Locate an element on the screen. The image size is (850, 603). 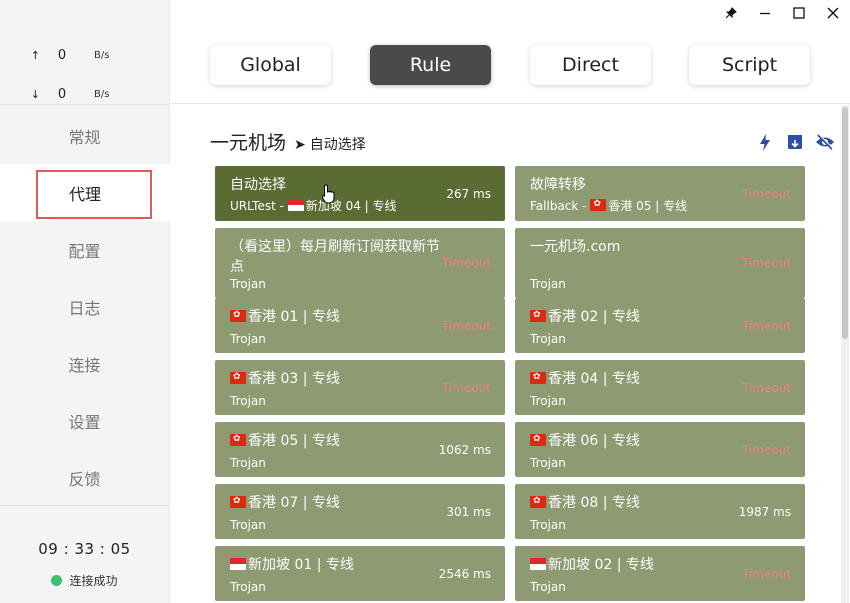
proxy-card: 自动选择 URLTest - 新加坡 04 | 专线 267 ms is located at coordinates (360, 193).